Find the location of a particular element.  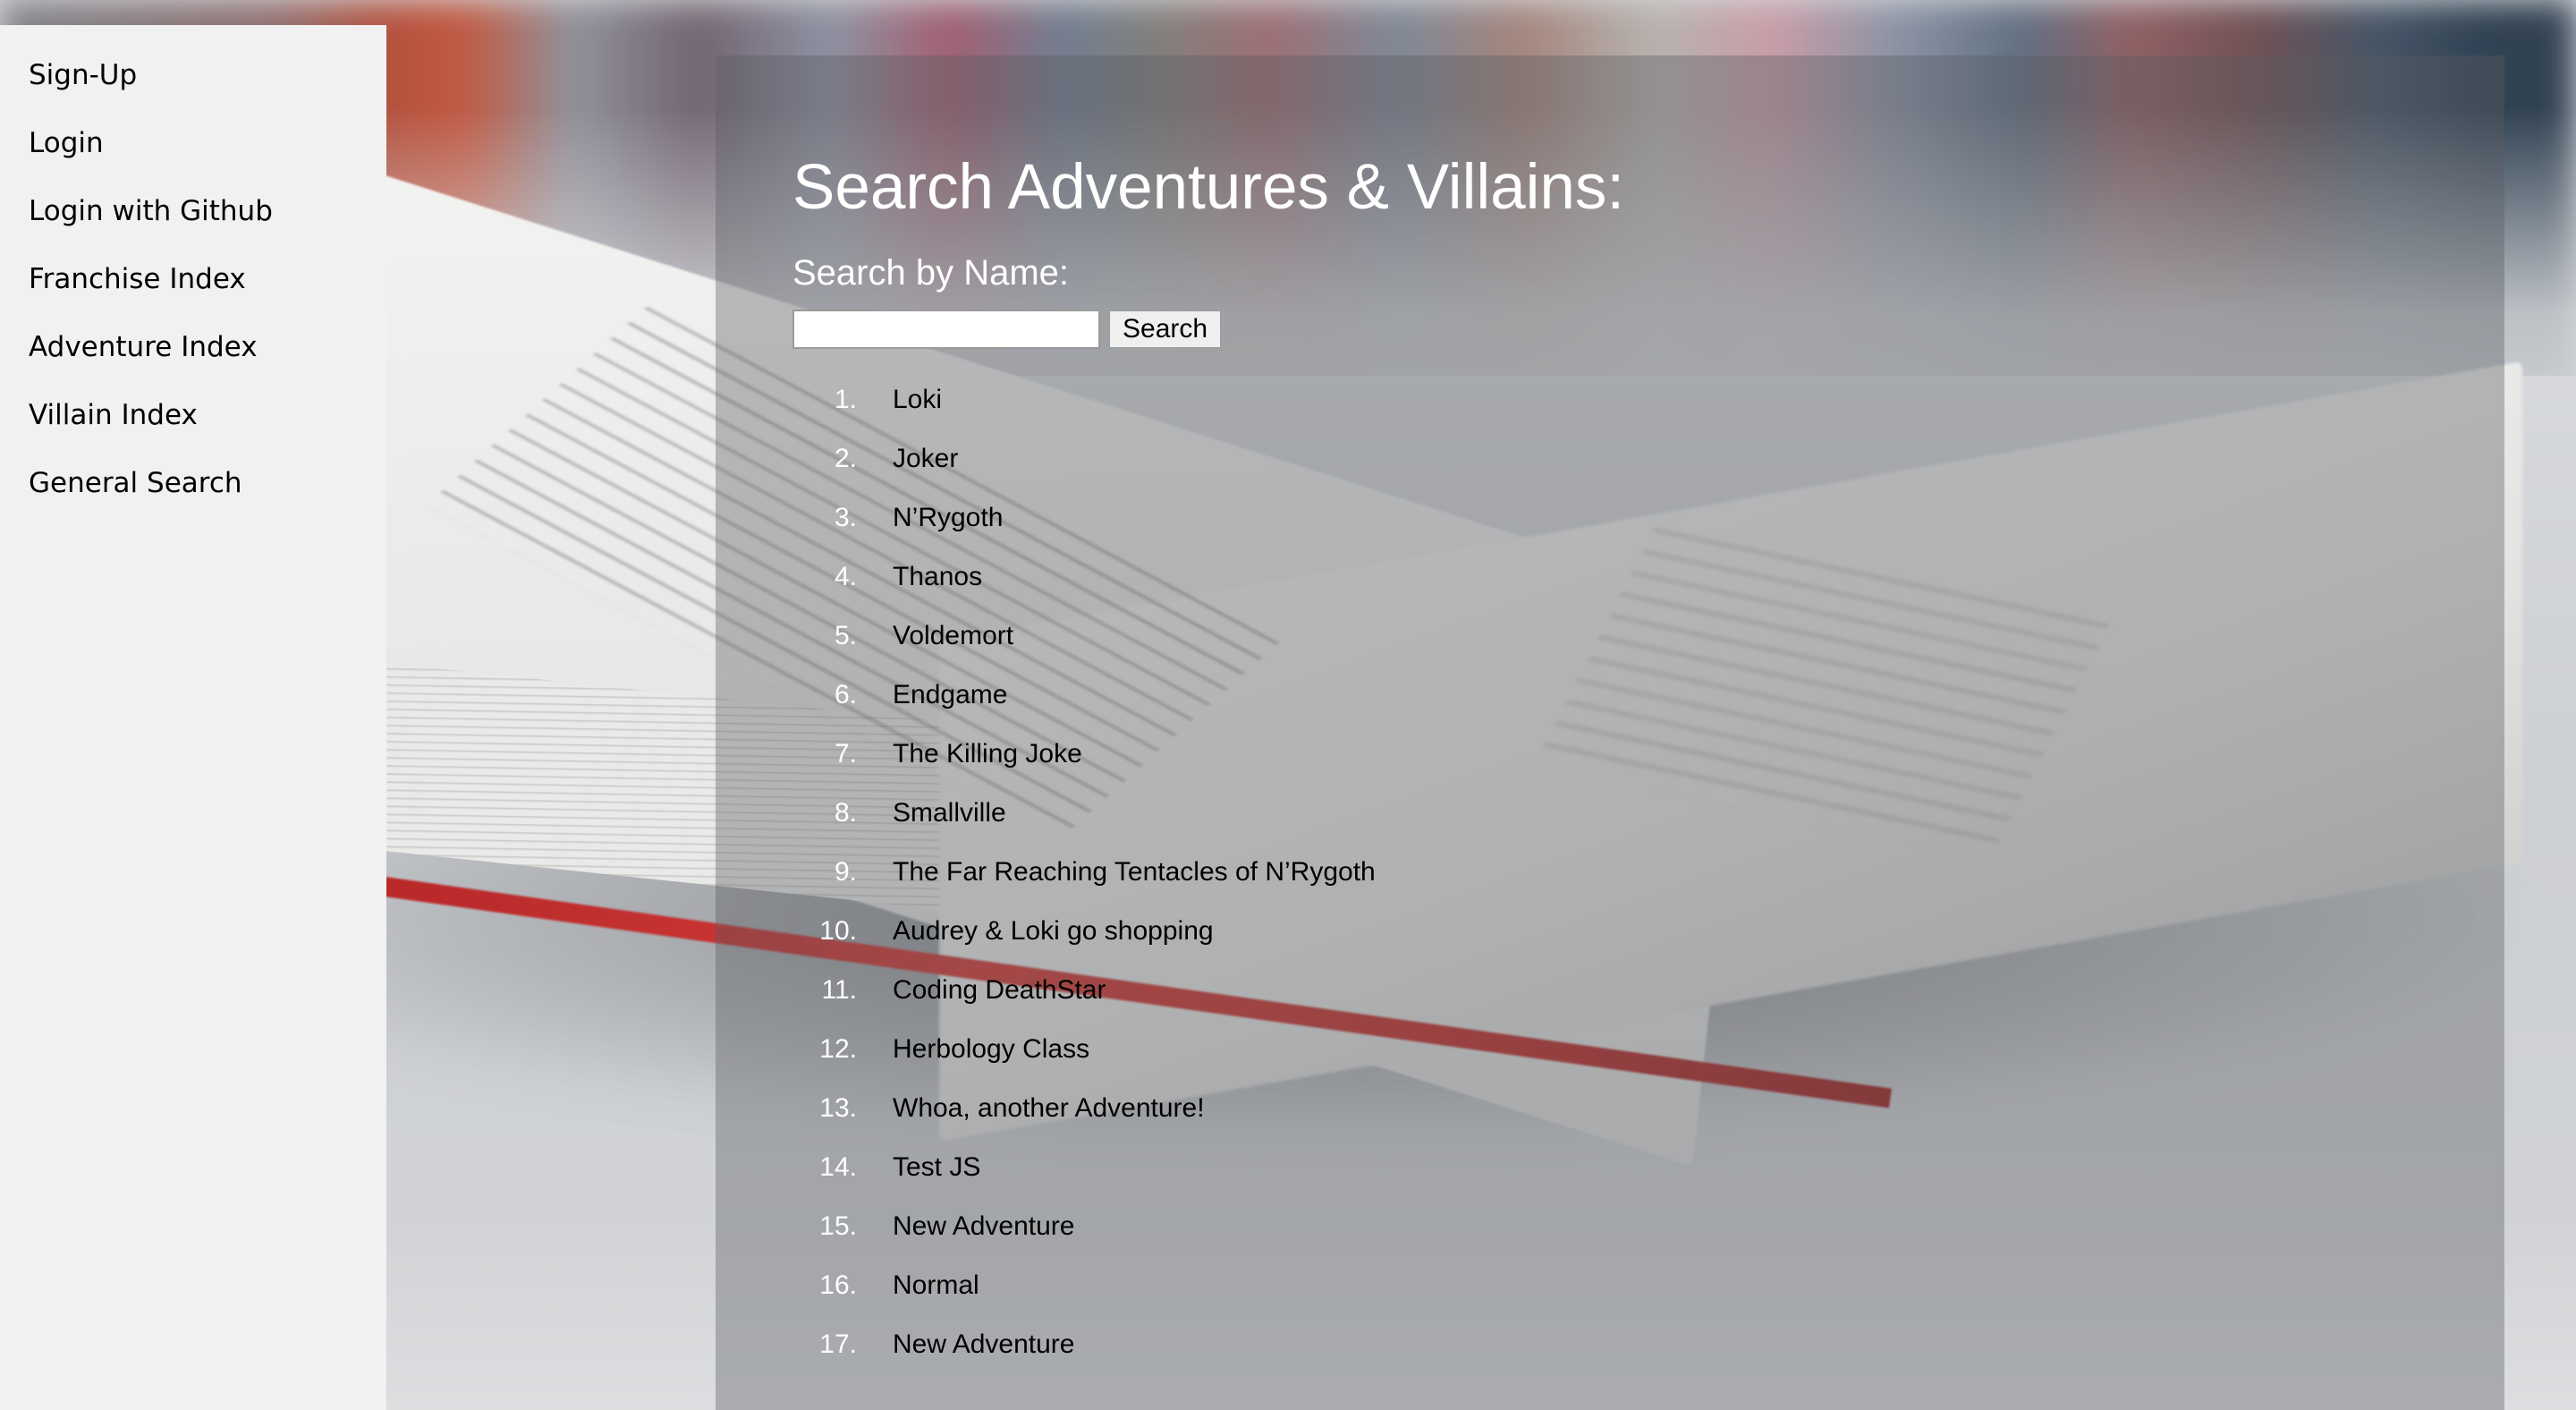

list-item-number: 7. is located at coordinates (845, 754).